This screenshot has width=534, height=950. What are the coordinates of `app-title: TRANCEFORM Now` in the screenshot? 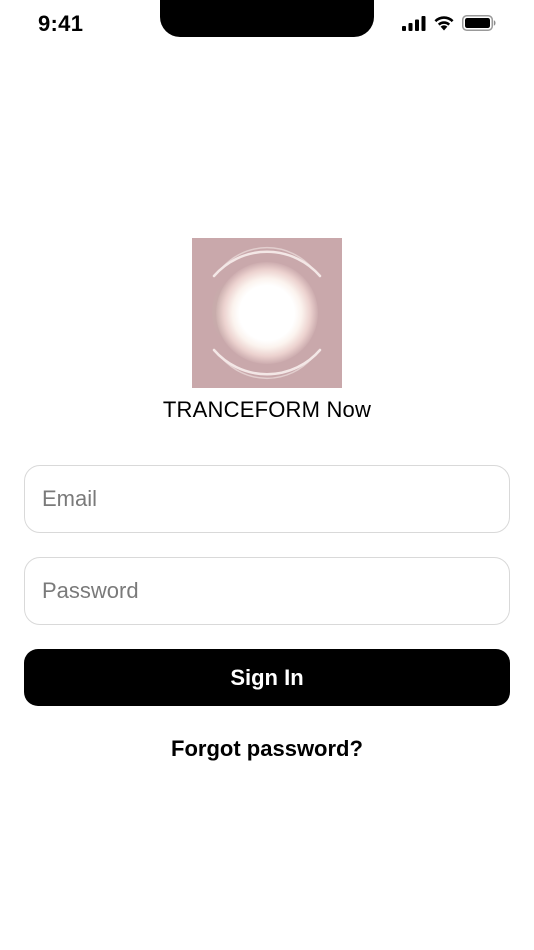 It's located at (267, 409).